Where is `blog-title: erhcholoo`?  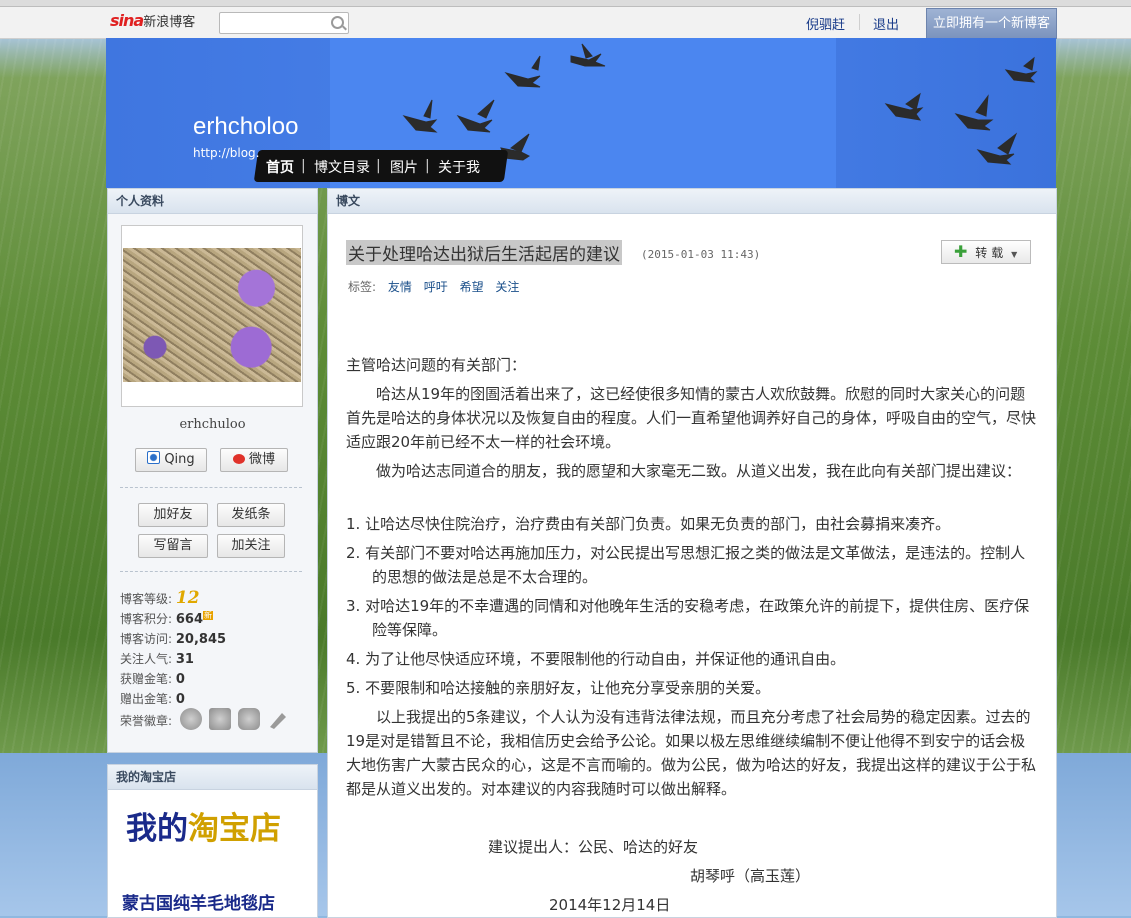
blog-title: erhcholoo is located at coordinates (245, 127).